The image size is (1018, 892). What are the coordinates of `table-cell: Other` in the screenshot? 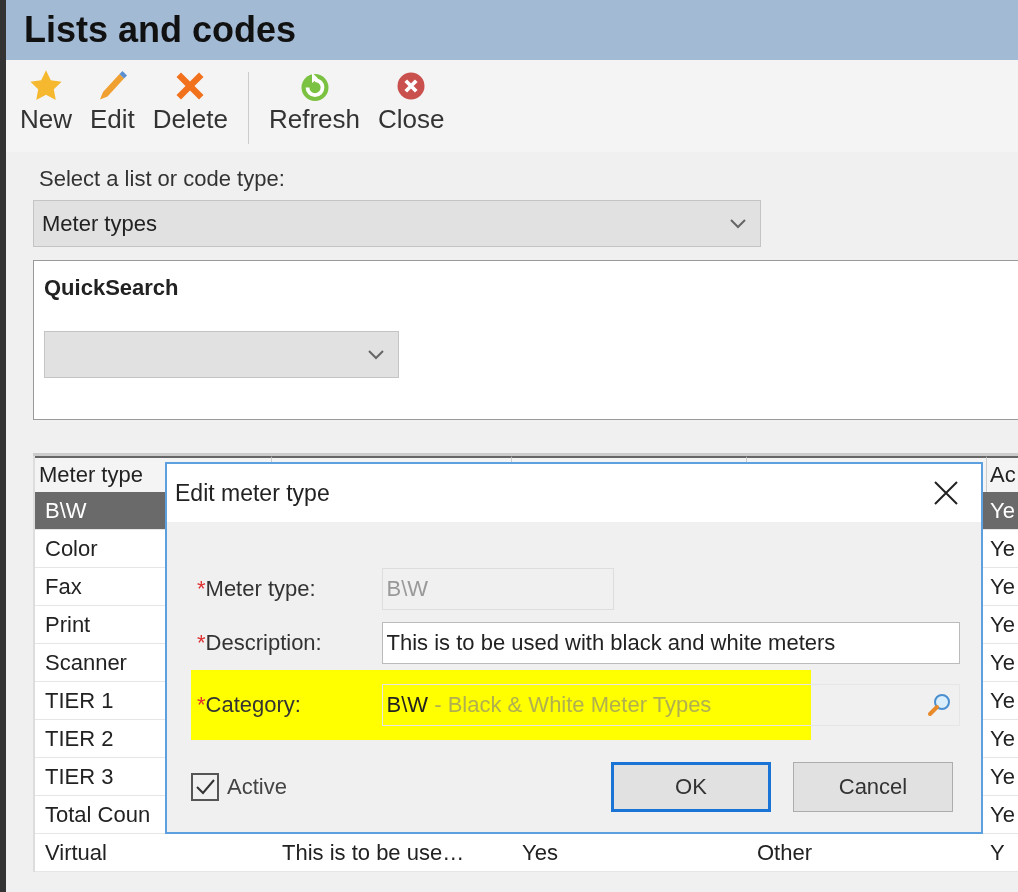 It's located at (785, 852).